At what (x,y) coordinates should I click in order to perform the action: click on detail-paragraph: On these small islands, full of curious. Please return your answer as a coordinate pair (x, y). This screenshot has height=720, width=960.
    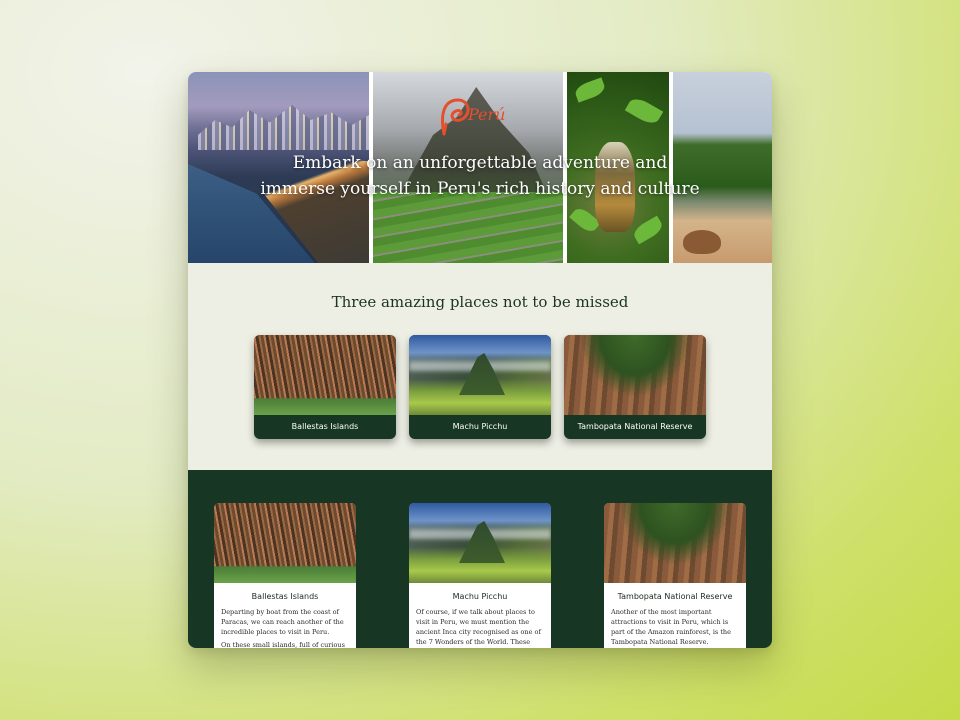
    Looking at the image, I should click on (283, 644).